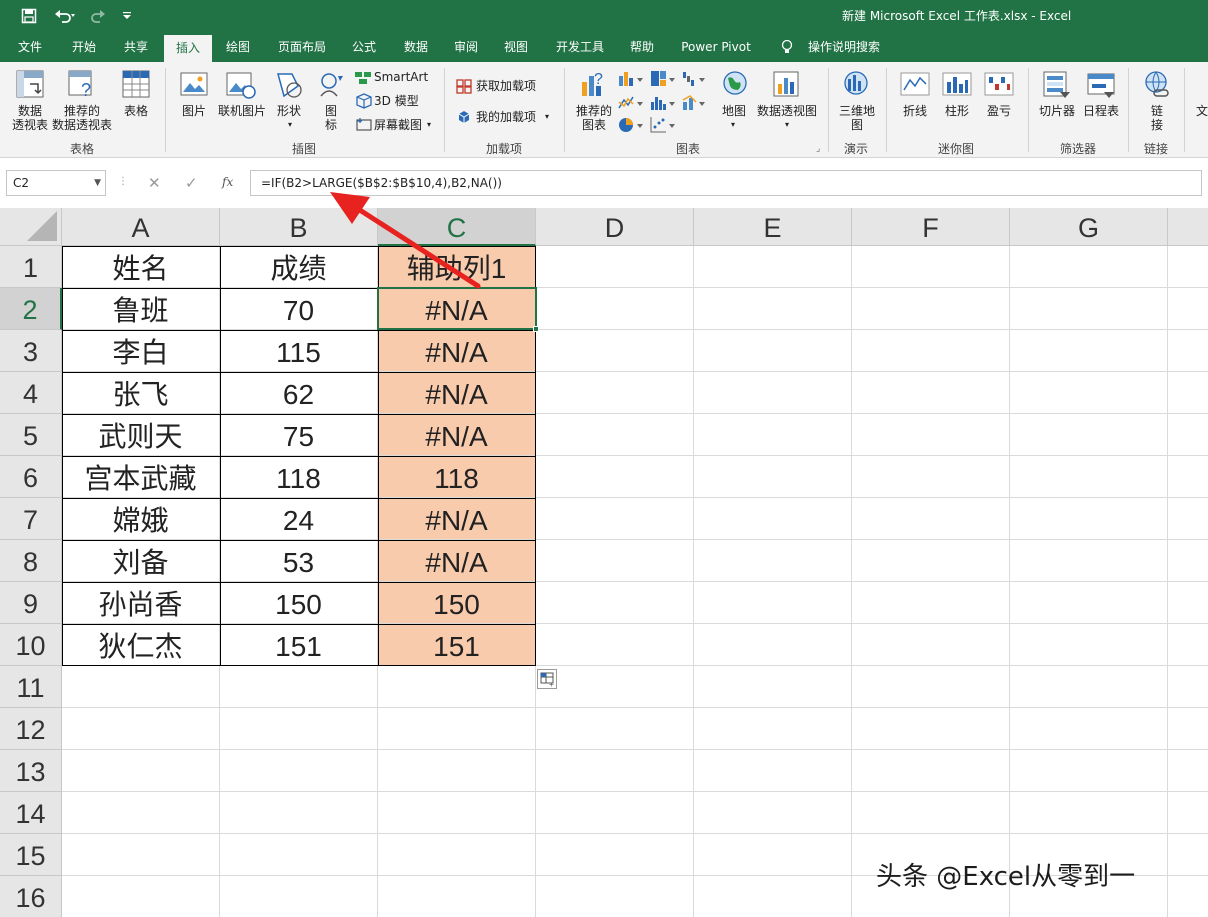 This screenshot has width=1208, height=917. Describe the element at coordinates (29, 16) in the screenshot. I see `save-icon` at that location.